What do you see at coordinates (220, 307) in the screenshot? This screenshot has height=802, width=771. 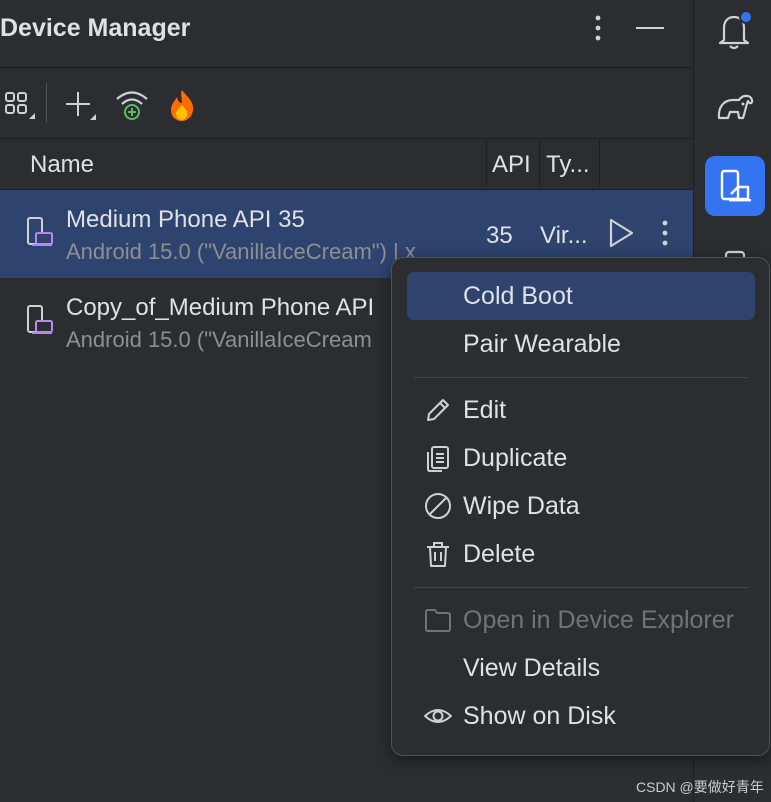 I see `device-name: Copy_of_Medium Phone API` at bounding box center [220, 307].